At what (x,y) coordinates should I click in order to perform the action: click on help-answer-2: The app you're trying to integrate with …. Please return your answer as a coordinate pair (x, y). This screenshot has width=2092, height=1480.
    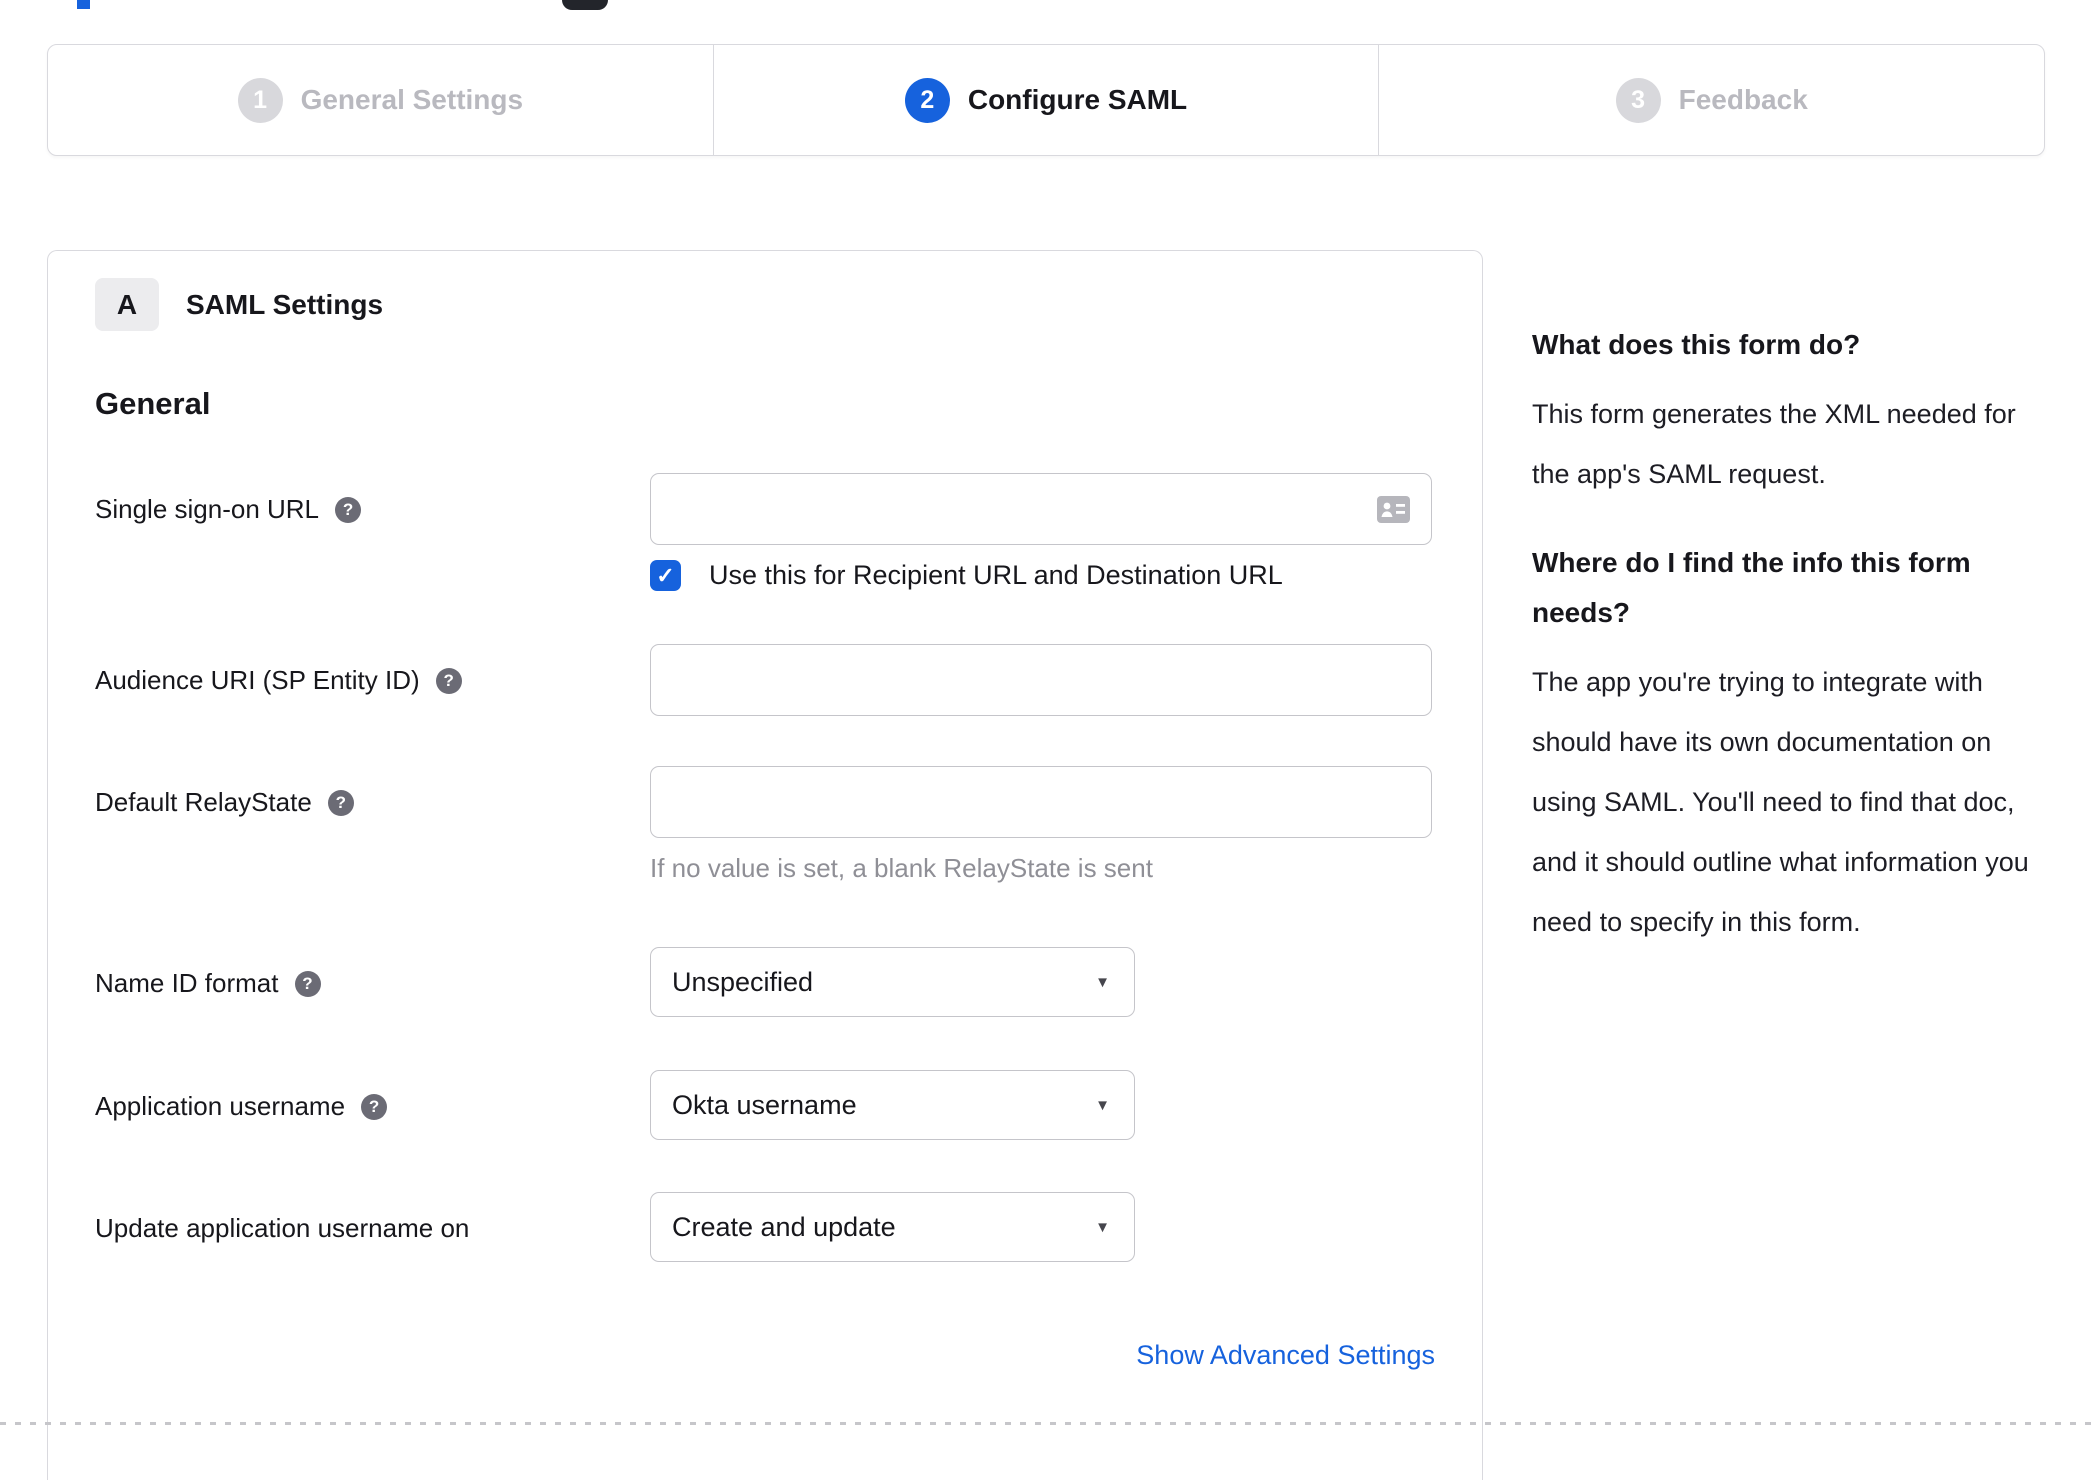
    Looking at the image, I should click on (1780, 802).